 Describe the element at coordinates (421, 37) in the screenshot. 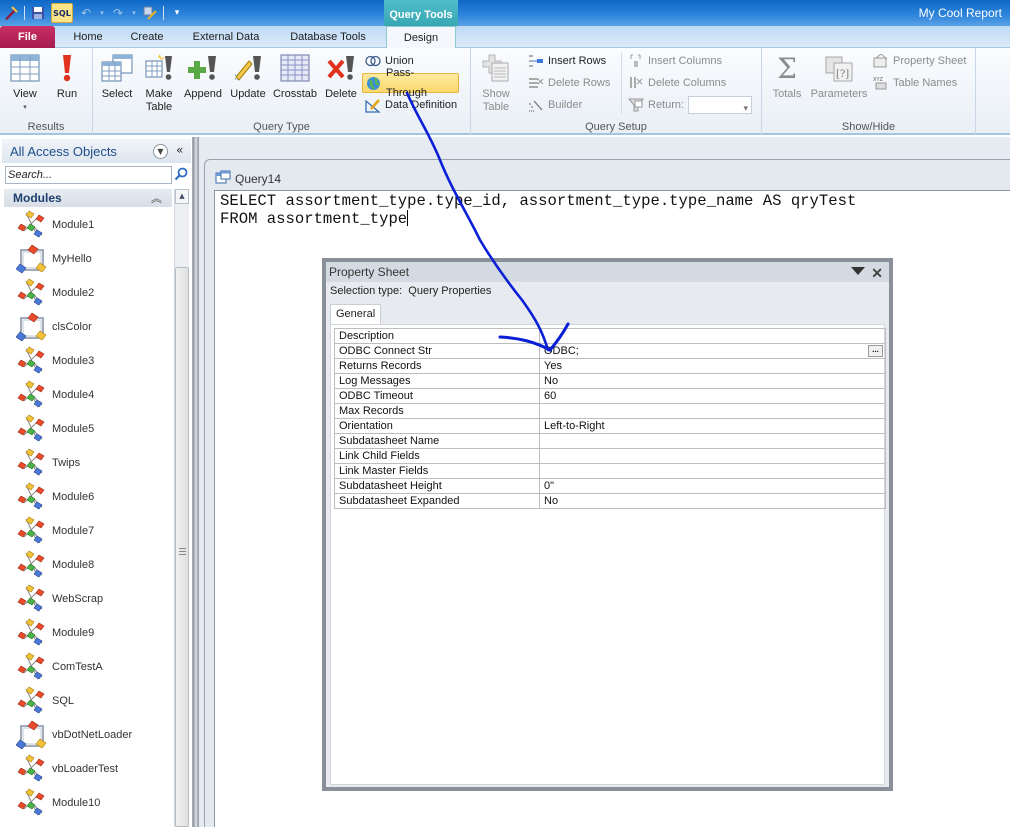

I see `tab-design: Design` at that location.